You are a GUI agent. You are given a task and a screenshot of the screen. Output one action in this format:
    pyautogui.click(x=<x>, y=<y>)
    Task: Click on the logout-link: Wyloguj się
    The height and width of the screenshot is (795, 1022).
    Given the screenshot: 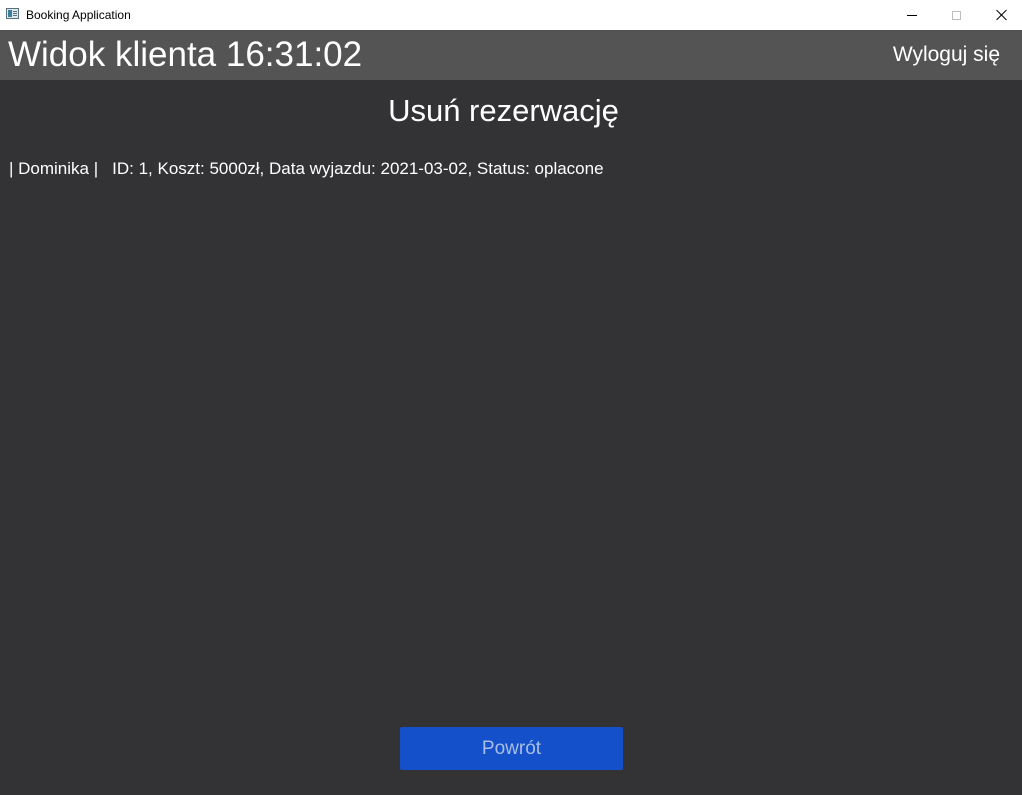 What is the action you would take?
    pyautogui.click(x=946, y=55)
    